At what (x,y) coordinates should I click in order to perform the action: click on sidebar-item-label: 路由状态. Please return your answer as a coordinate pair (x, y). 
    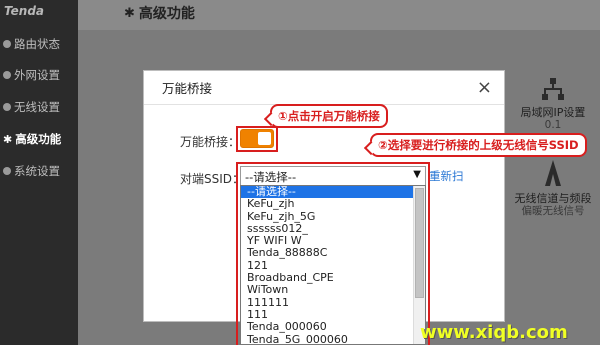
    Looking at the image, I should click on (37, 44).